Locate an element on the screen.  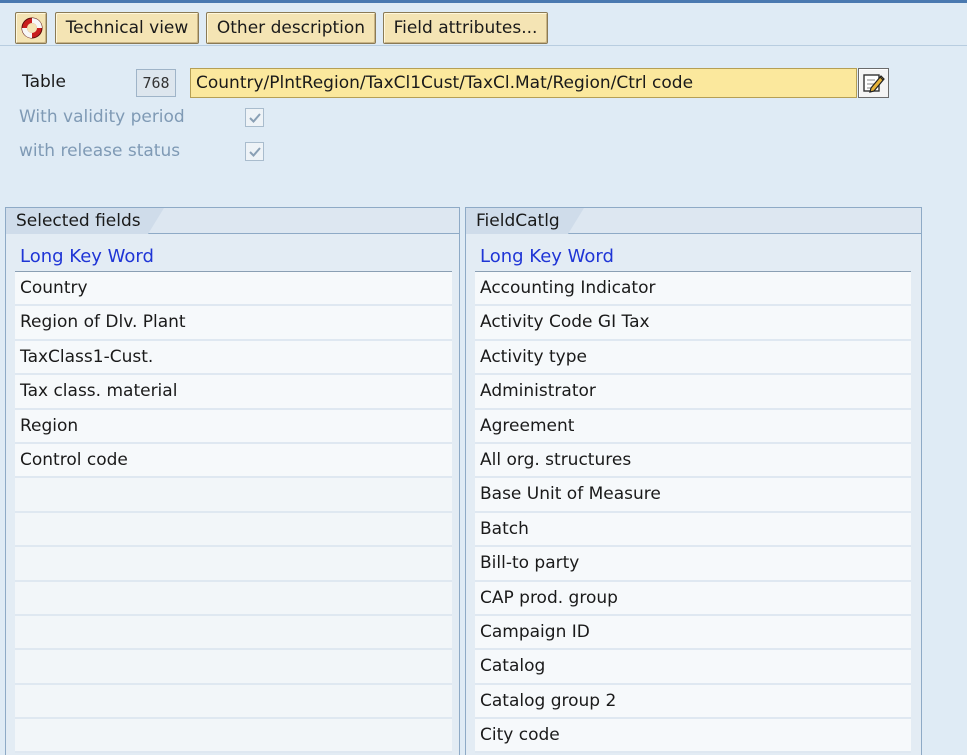
table-number-field: 768 is located at coordinates (156, 83).